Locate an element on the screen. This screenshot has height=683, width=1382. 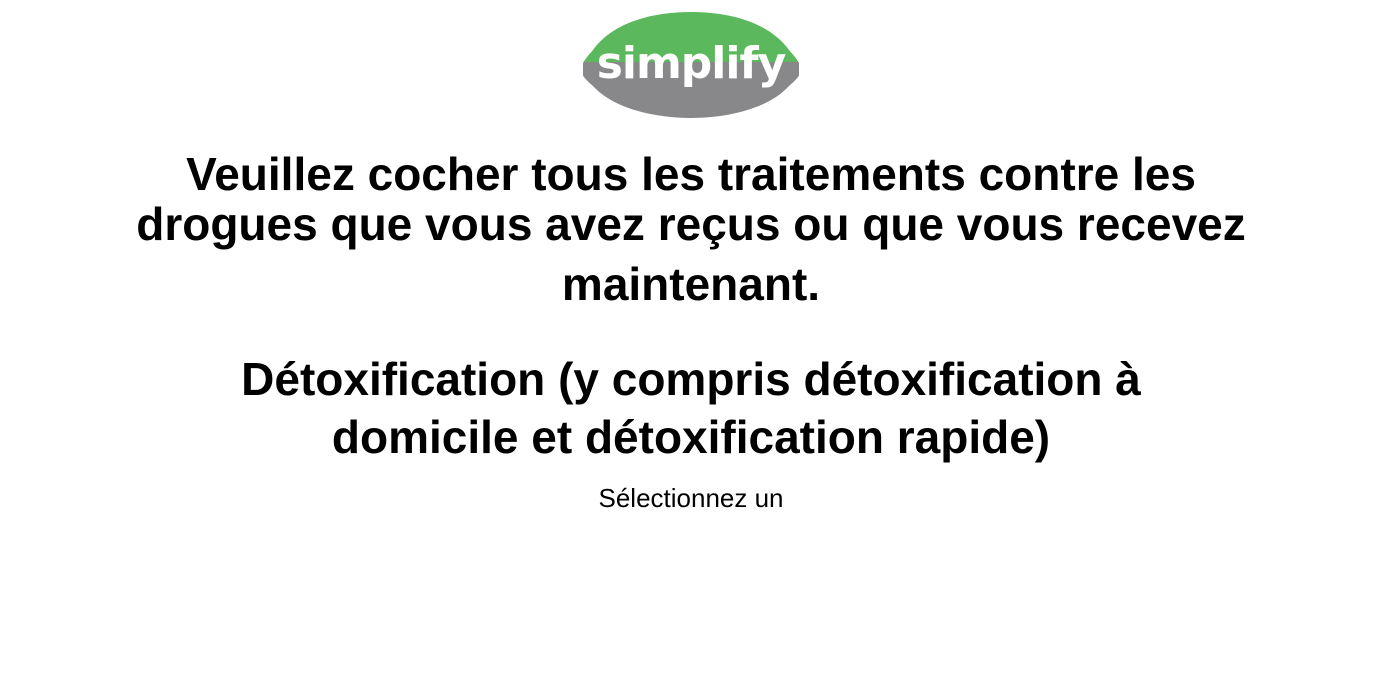
logo-text: simplify is located at coordinates (691, 63).